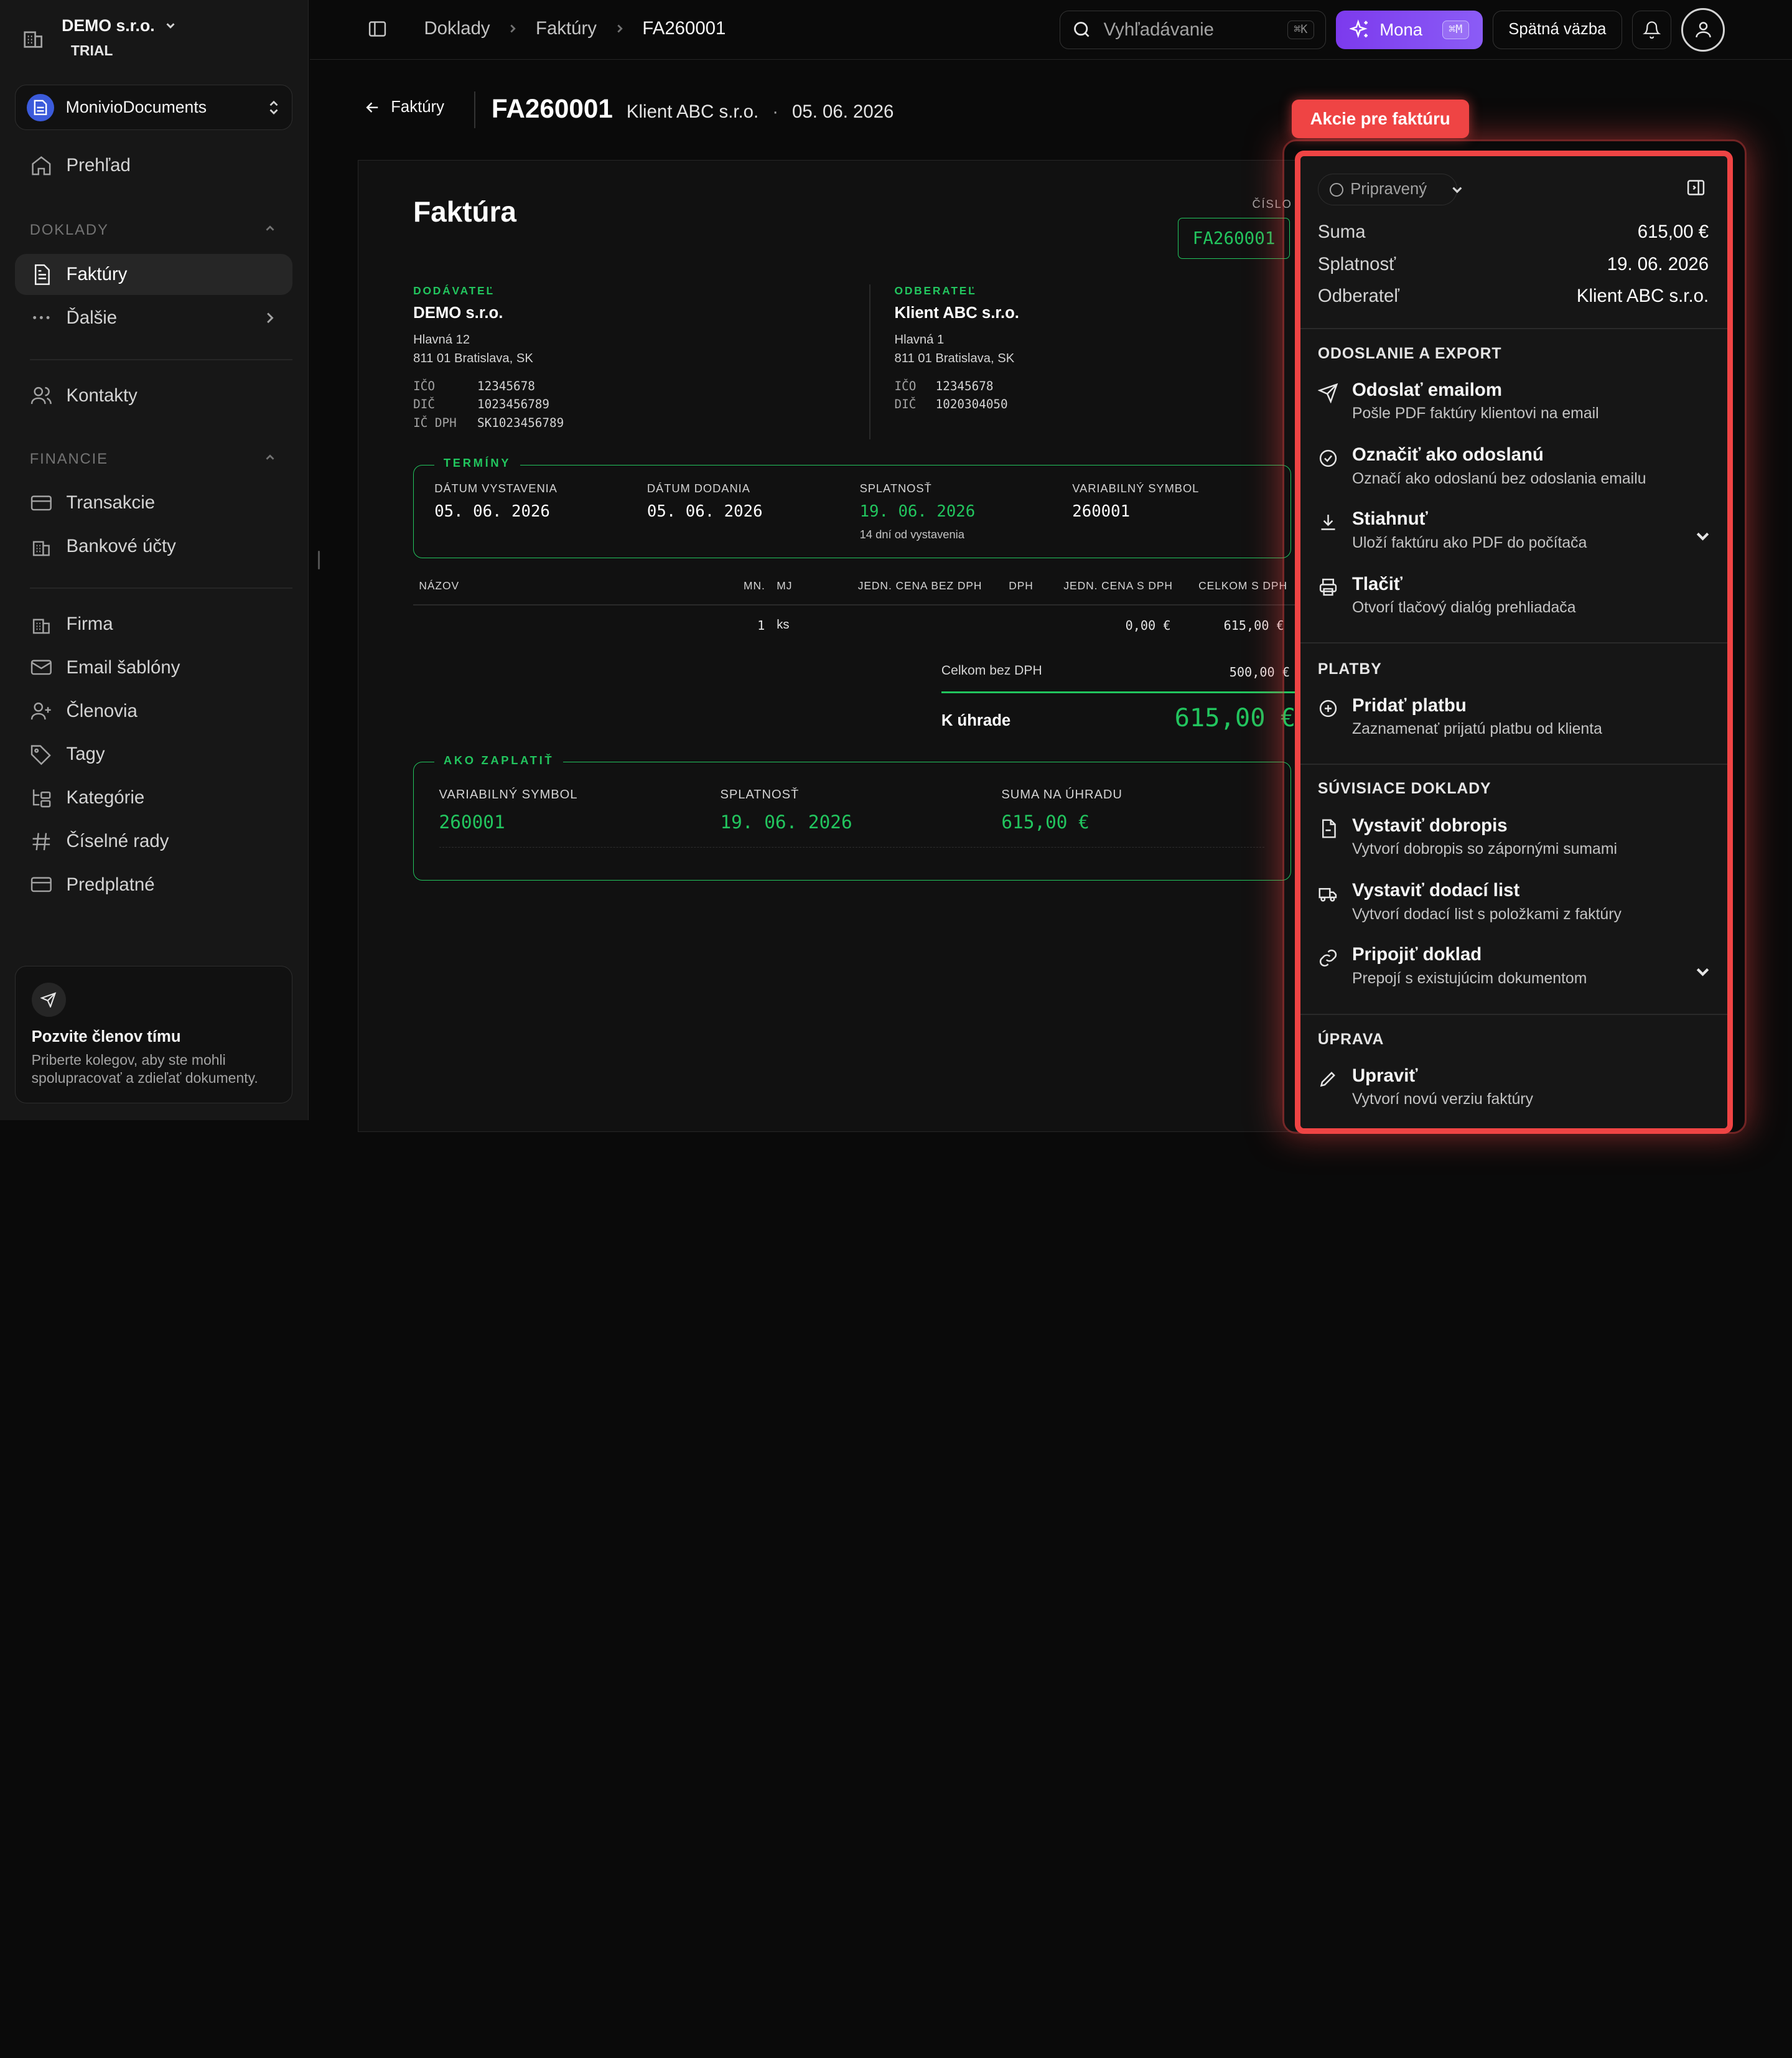 This screenshot has width=1792, height=2058. I want to click on search-shortcut: ⌘K, so click(1300, 30).